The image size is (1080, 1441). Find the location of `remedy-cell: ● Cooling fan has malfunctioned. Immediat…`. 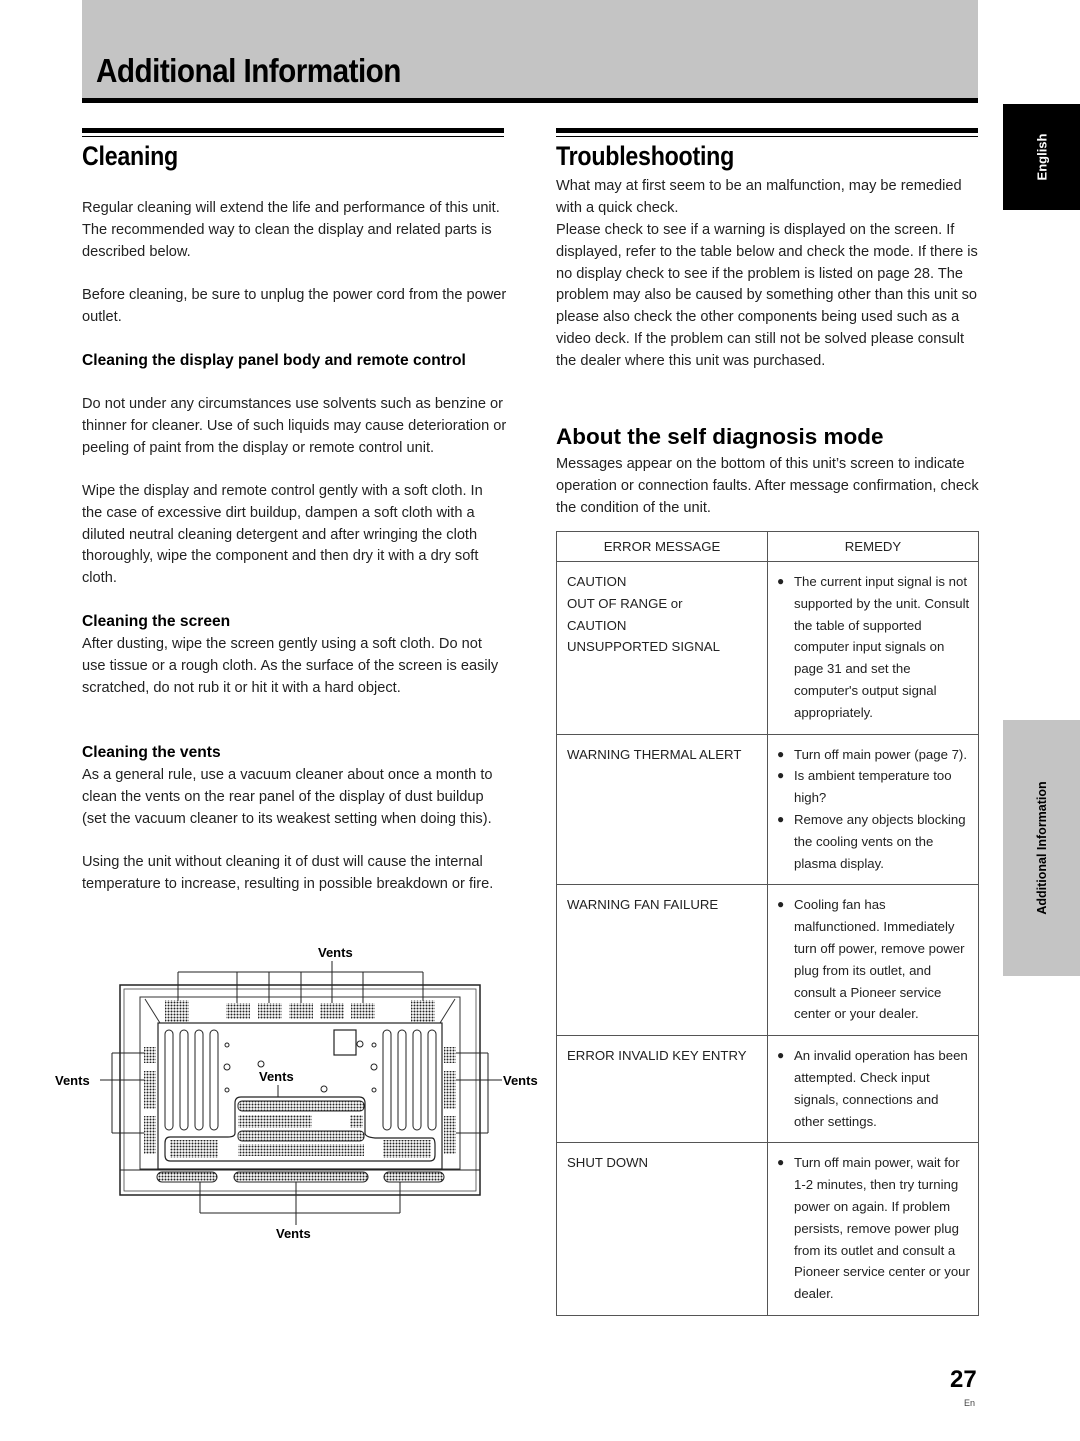

remedy-cell: ● Cooling fan has malfunctioned. Immediat… is located at coordinates (873, 960).